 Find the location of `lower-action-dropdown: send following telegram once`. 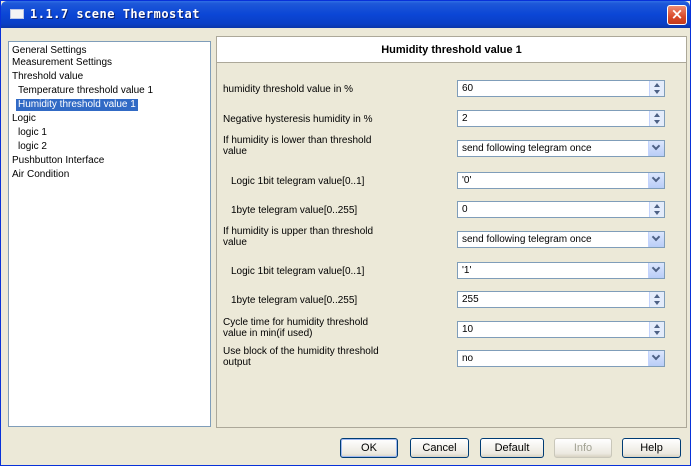

lower-action-dropdown: send following telegram once is located at coordinates (561, 148).